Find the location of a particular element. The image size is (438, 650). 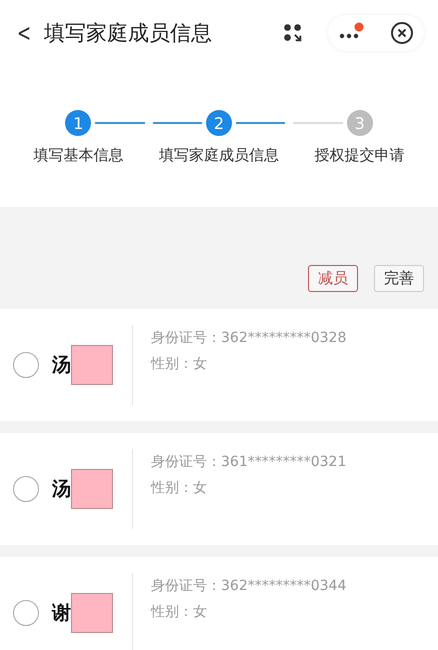

id-number-text: 身份证号：362*********0344 is located at coordinates (248, 586).